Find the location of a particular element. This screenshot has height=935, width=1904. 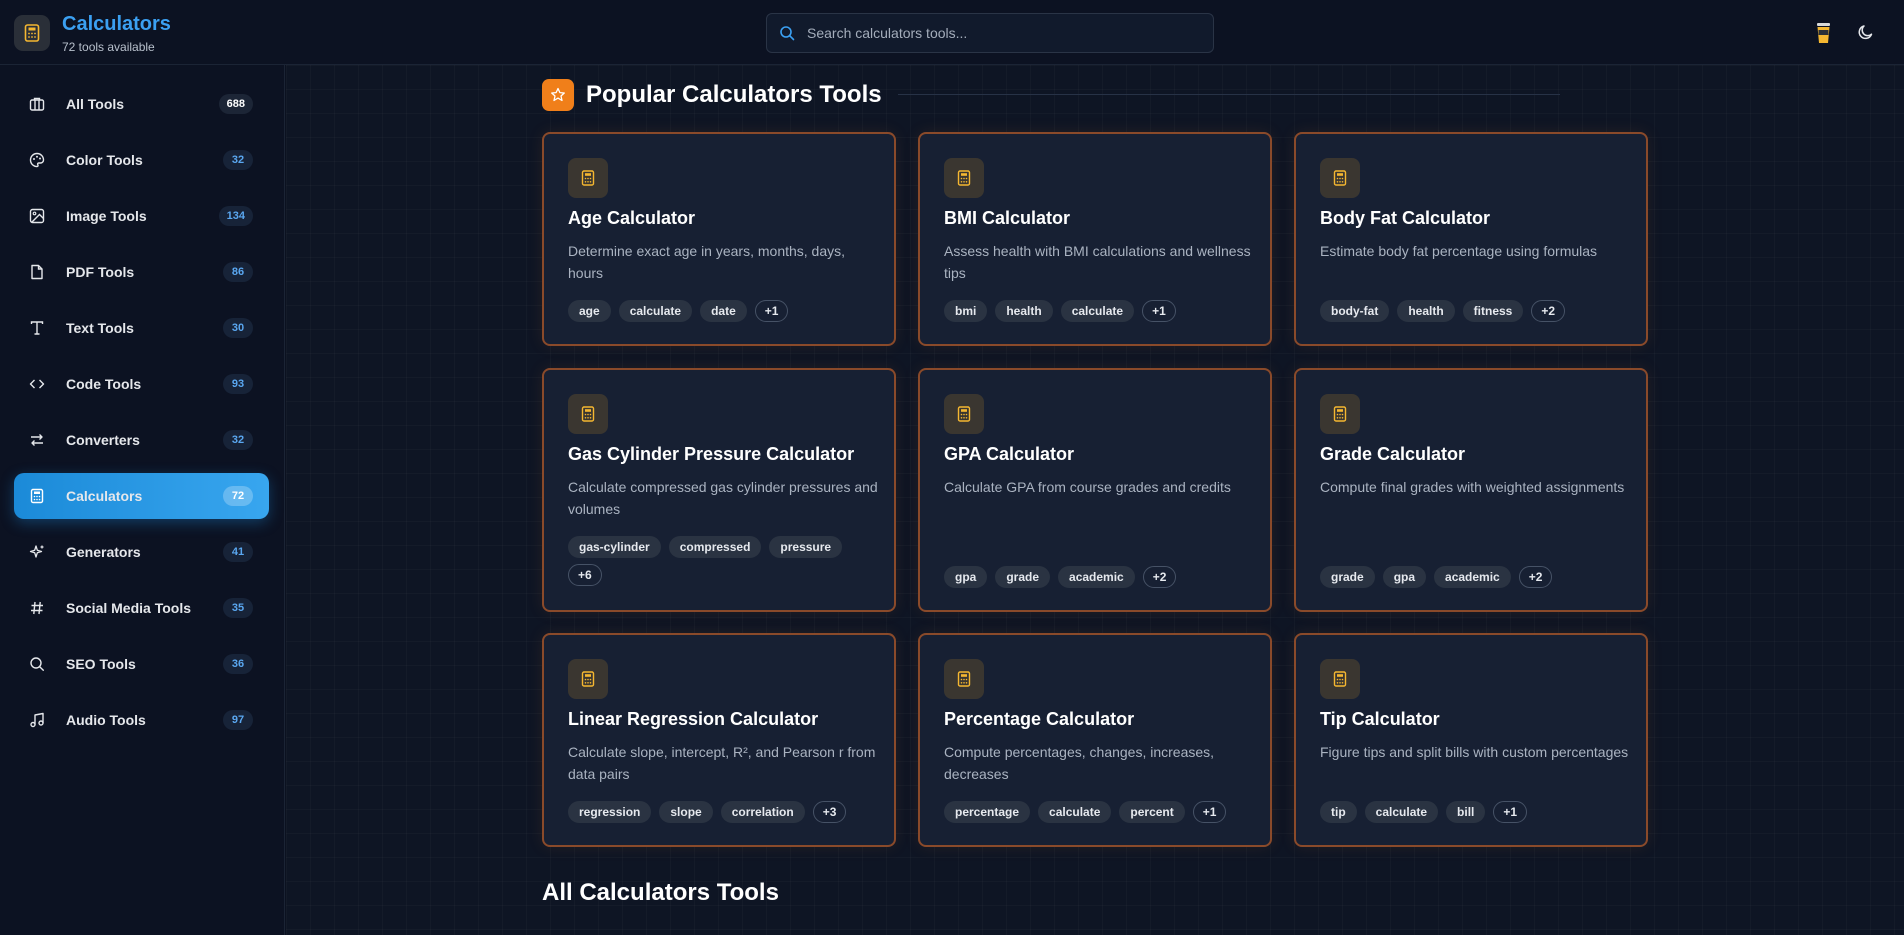

sidebar-item-social-media-tools: Social Media Tools 35 is located at coordinates (141, 608).